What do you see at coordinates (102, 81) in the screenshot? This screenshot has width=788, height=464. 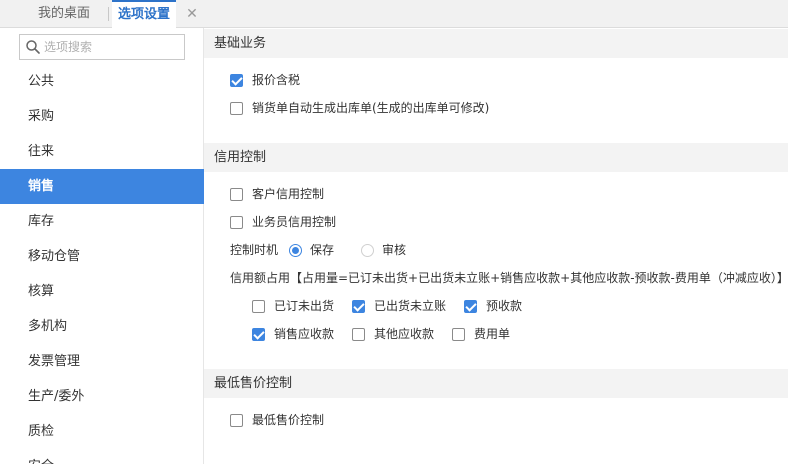 I see `sidebar-item-public: 公共` at bounding box center [102, 81].